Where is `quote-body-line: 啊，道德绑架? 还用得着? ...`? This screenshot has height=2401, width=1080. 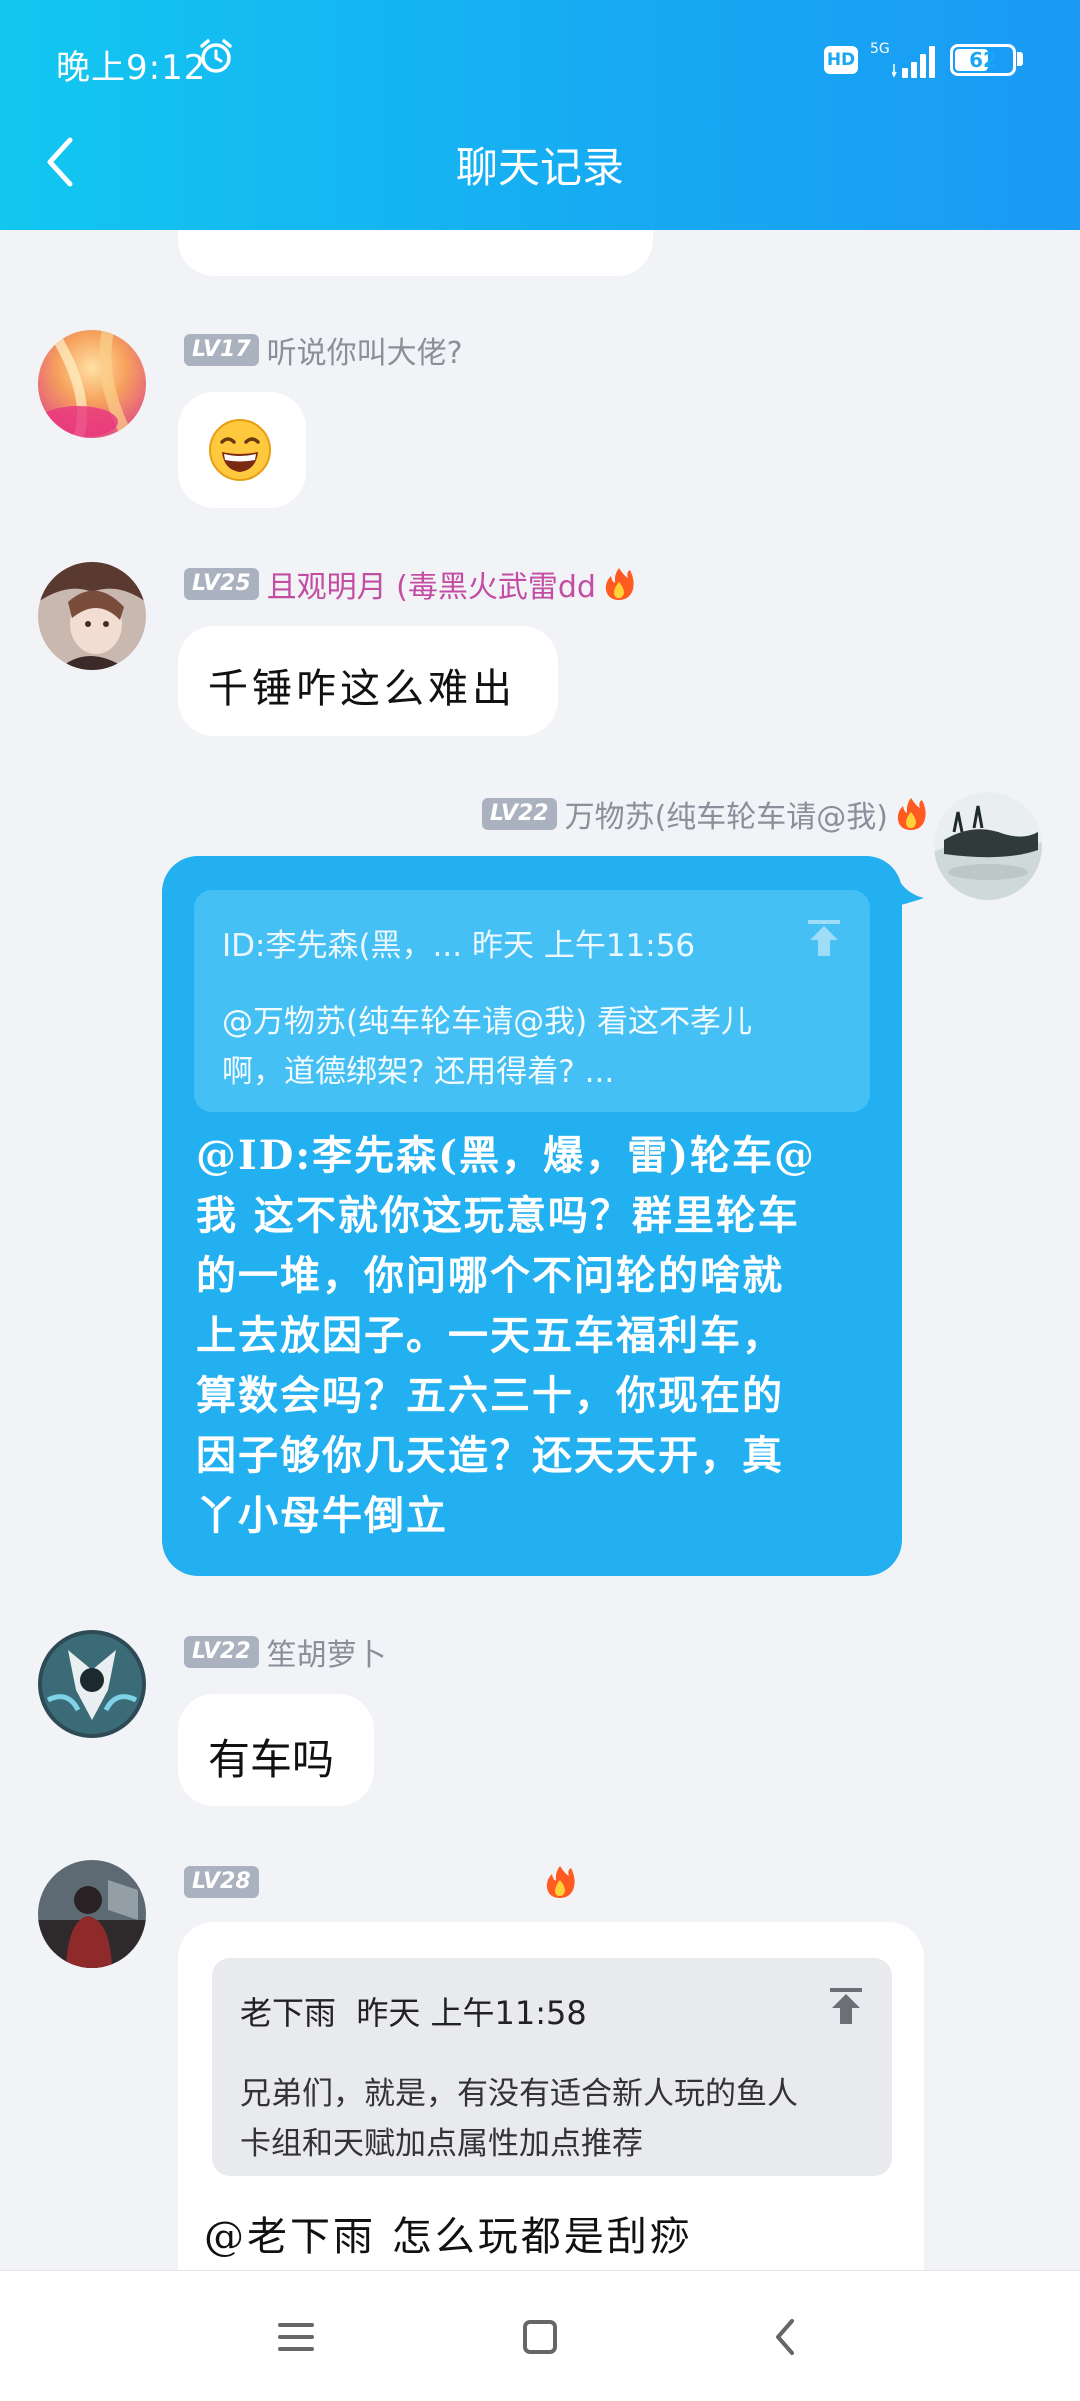
quote-body-line: 啊，道德绑架? 还用得着? ... is located at coordinates (418, 1072).